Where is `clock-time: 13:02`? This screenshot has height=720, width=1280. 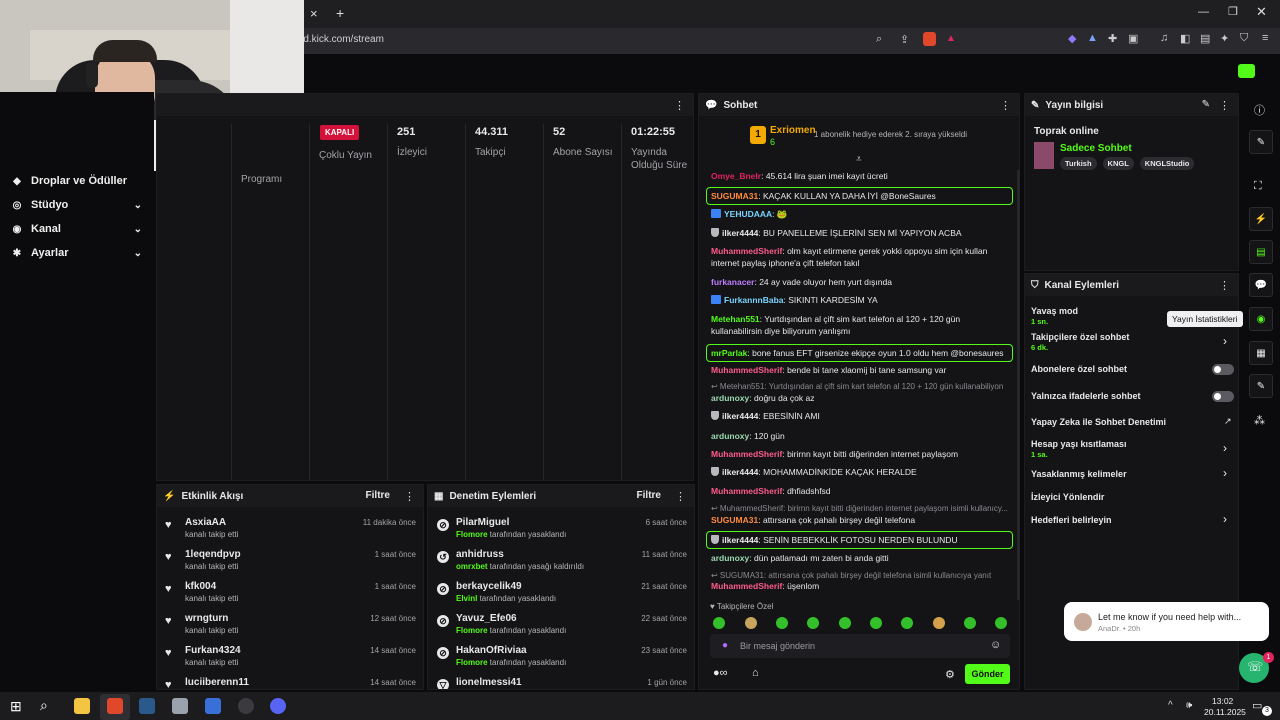
clock-time: 13:02 is located at coordinates (1222, 701).